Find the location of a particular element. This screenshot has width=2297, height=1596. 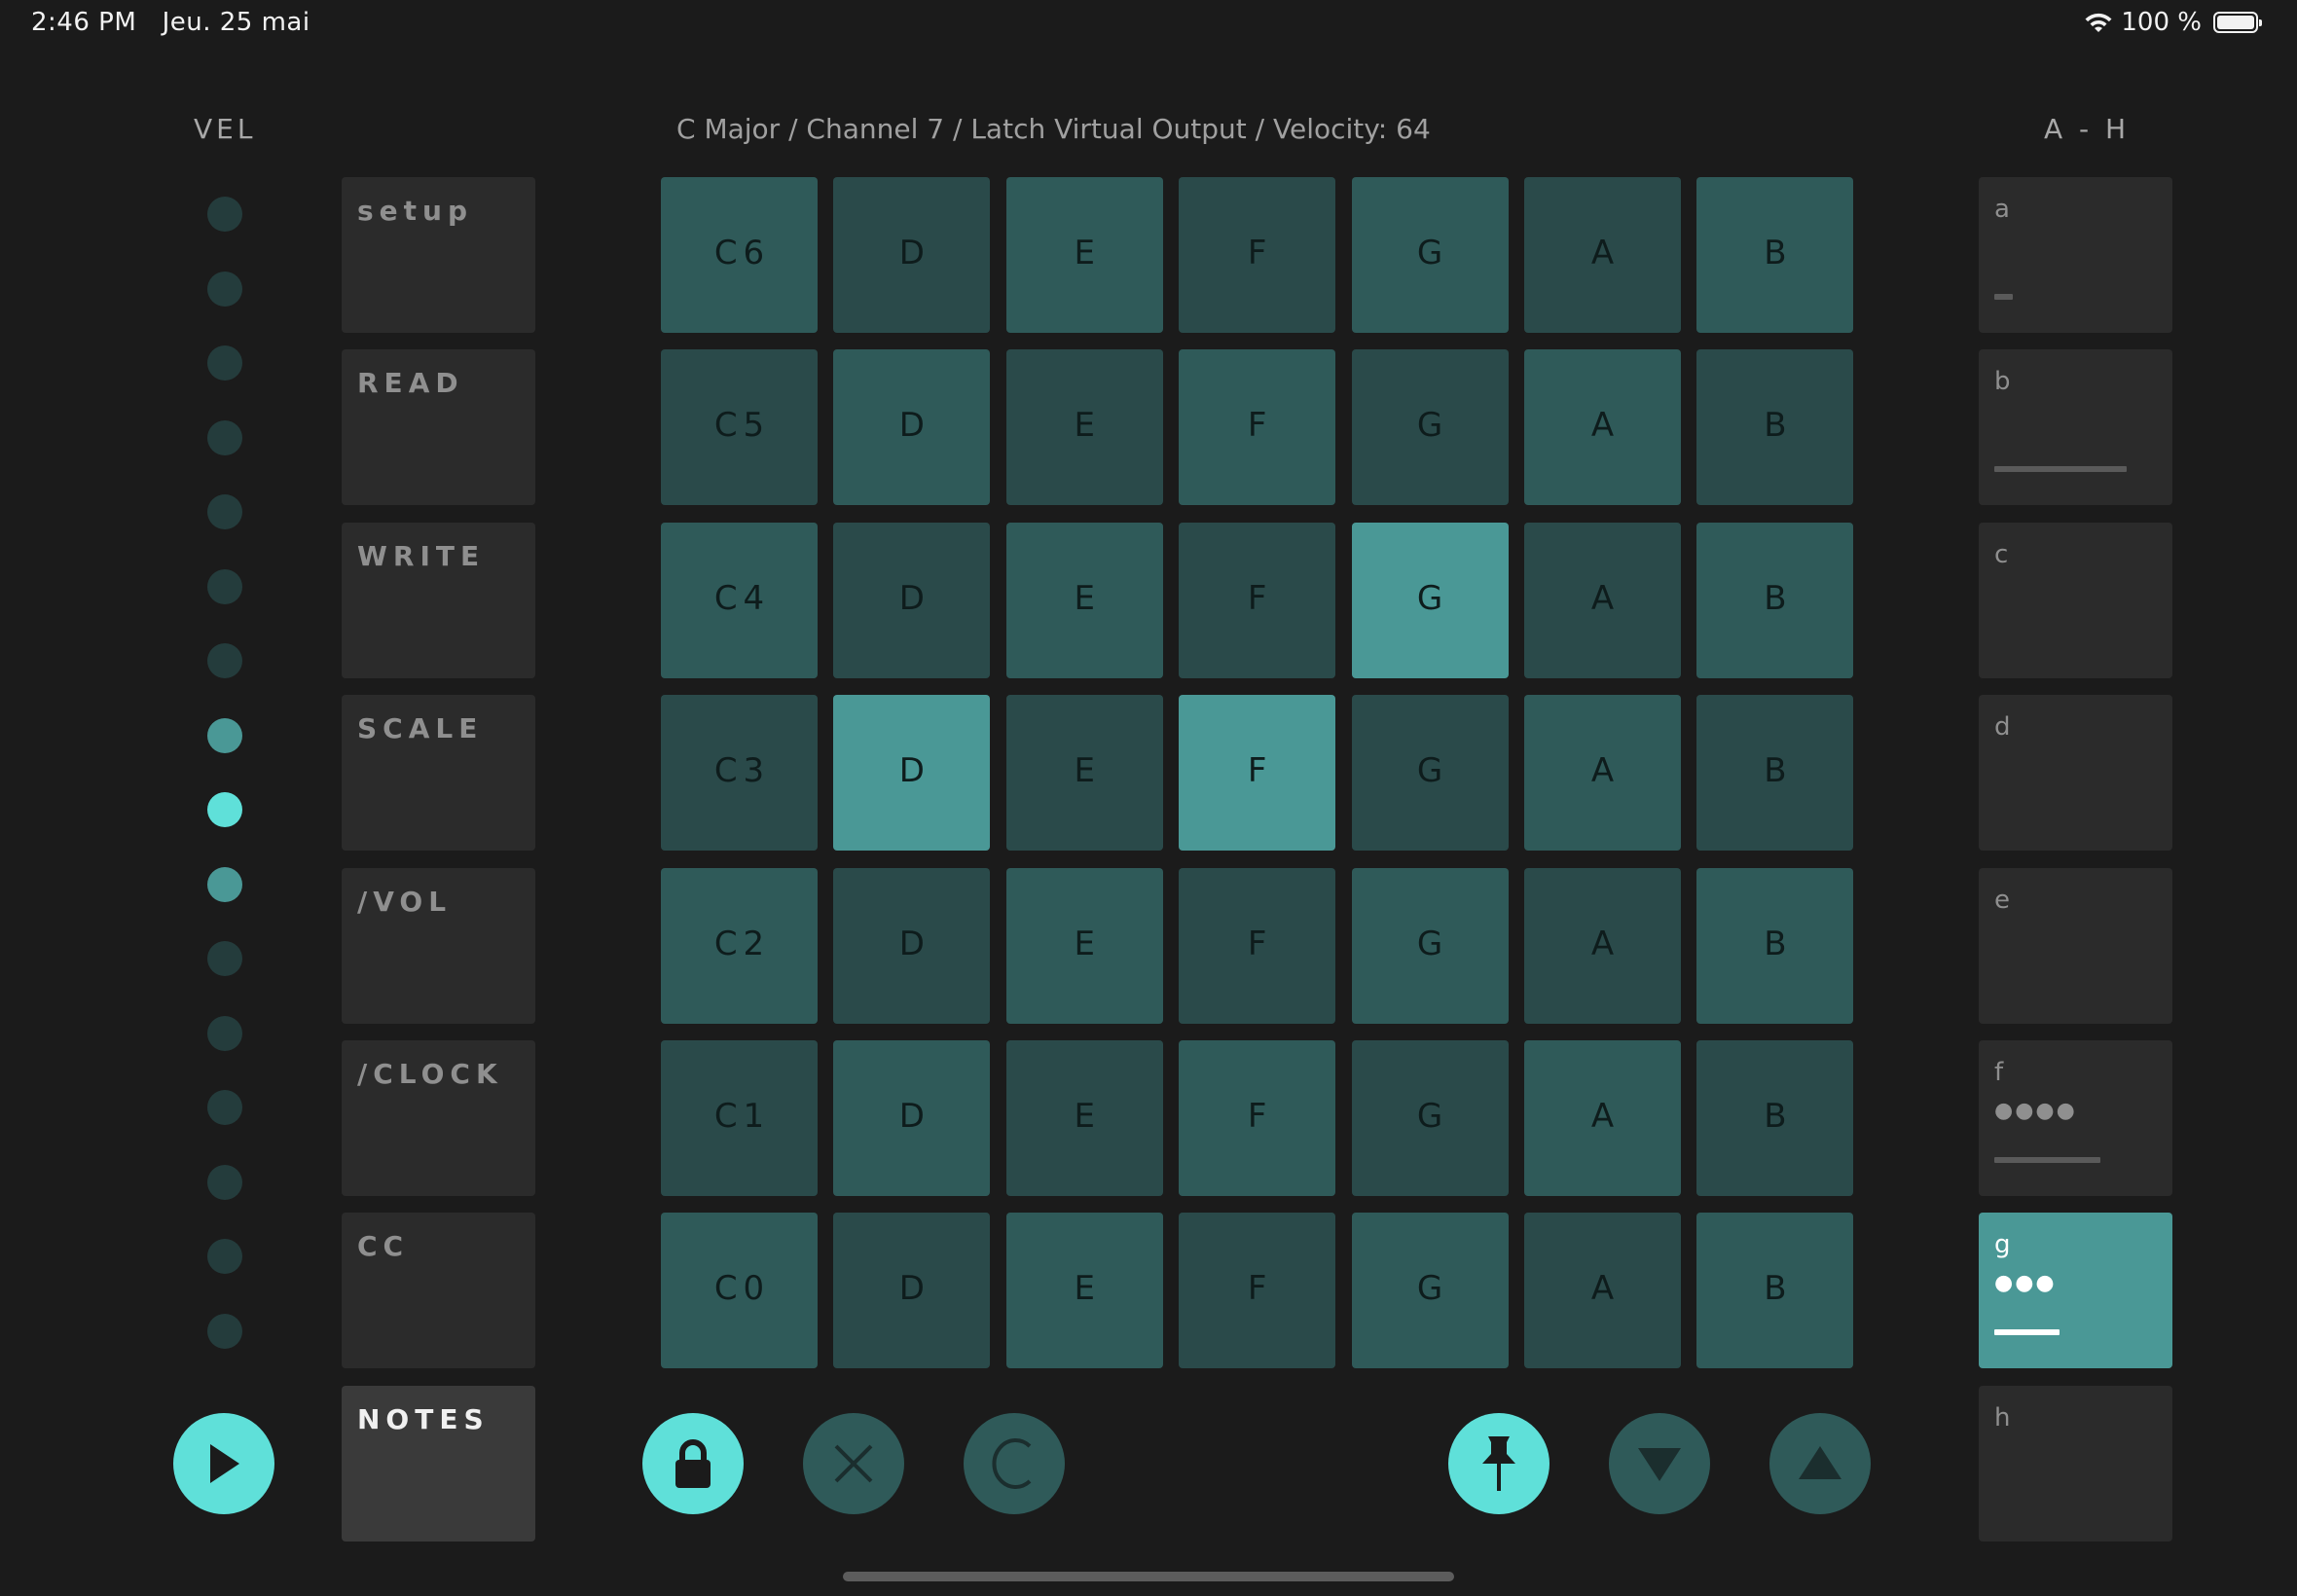

menu-button-cc: CC is located at coordinates (438, 1291).